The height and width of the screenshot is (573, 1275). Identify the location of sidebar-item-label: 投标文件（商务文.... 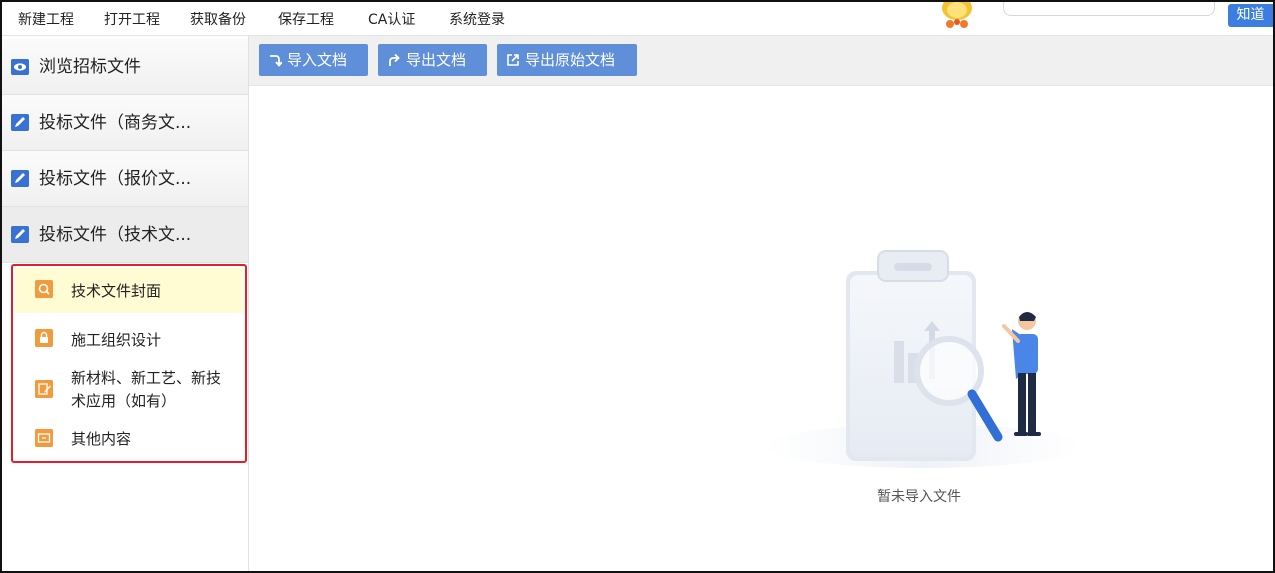
(115, 123).